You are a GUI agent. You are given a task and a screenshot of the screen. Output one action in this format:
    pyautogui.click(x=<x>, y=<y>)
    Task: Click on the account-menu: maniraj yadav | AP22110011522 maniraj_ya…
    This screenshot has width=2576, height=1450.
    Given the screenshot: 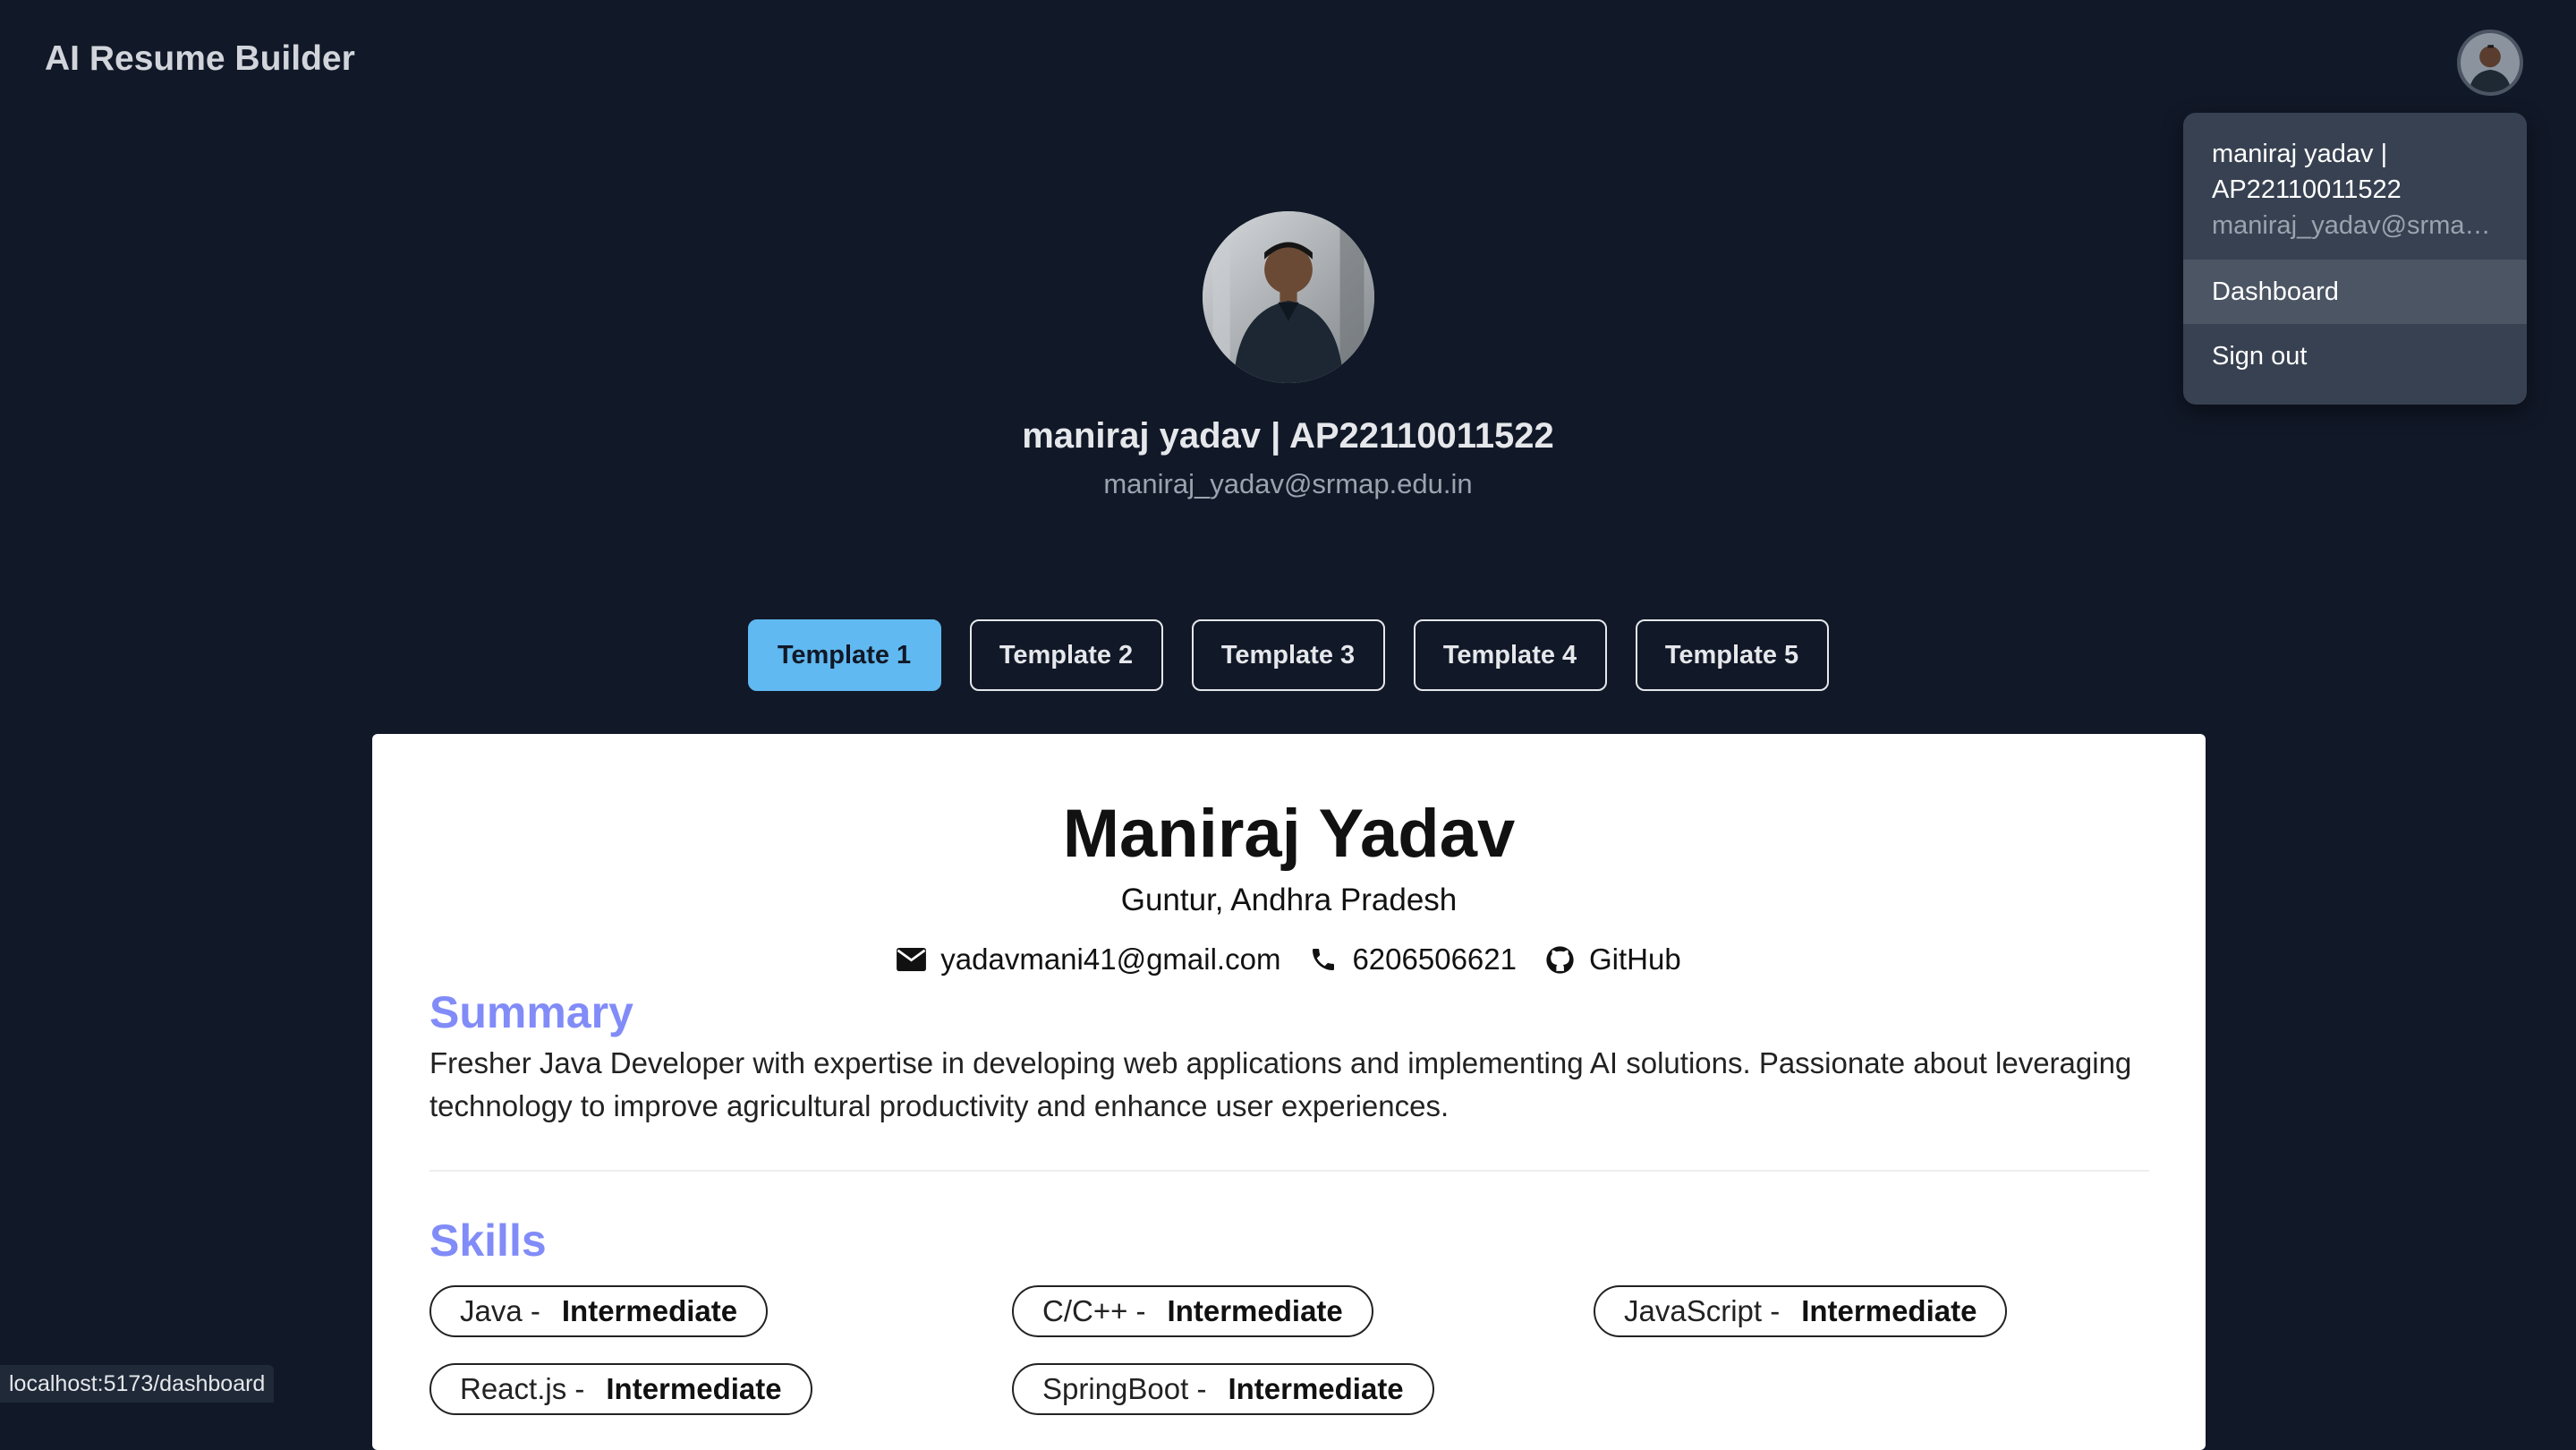 What is the action you would take?
    pyautogui.click(x=2355, y=259)
    